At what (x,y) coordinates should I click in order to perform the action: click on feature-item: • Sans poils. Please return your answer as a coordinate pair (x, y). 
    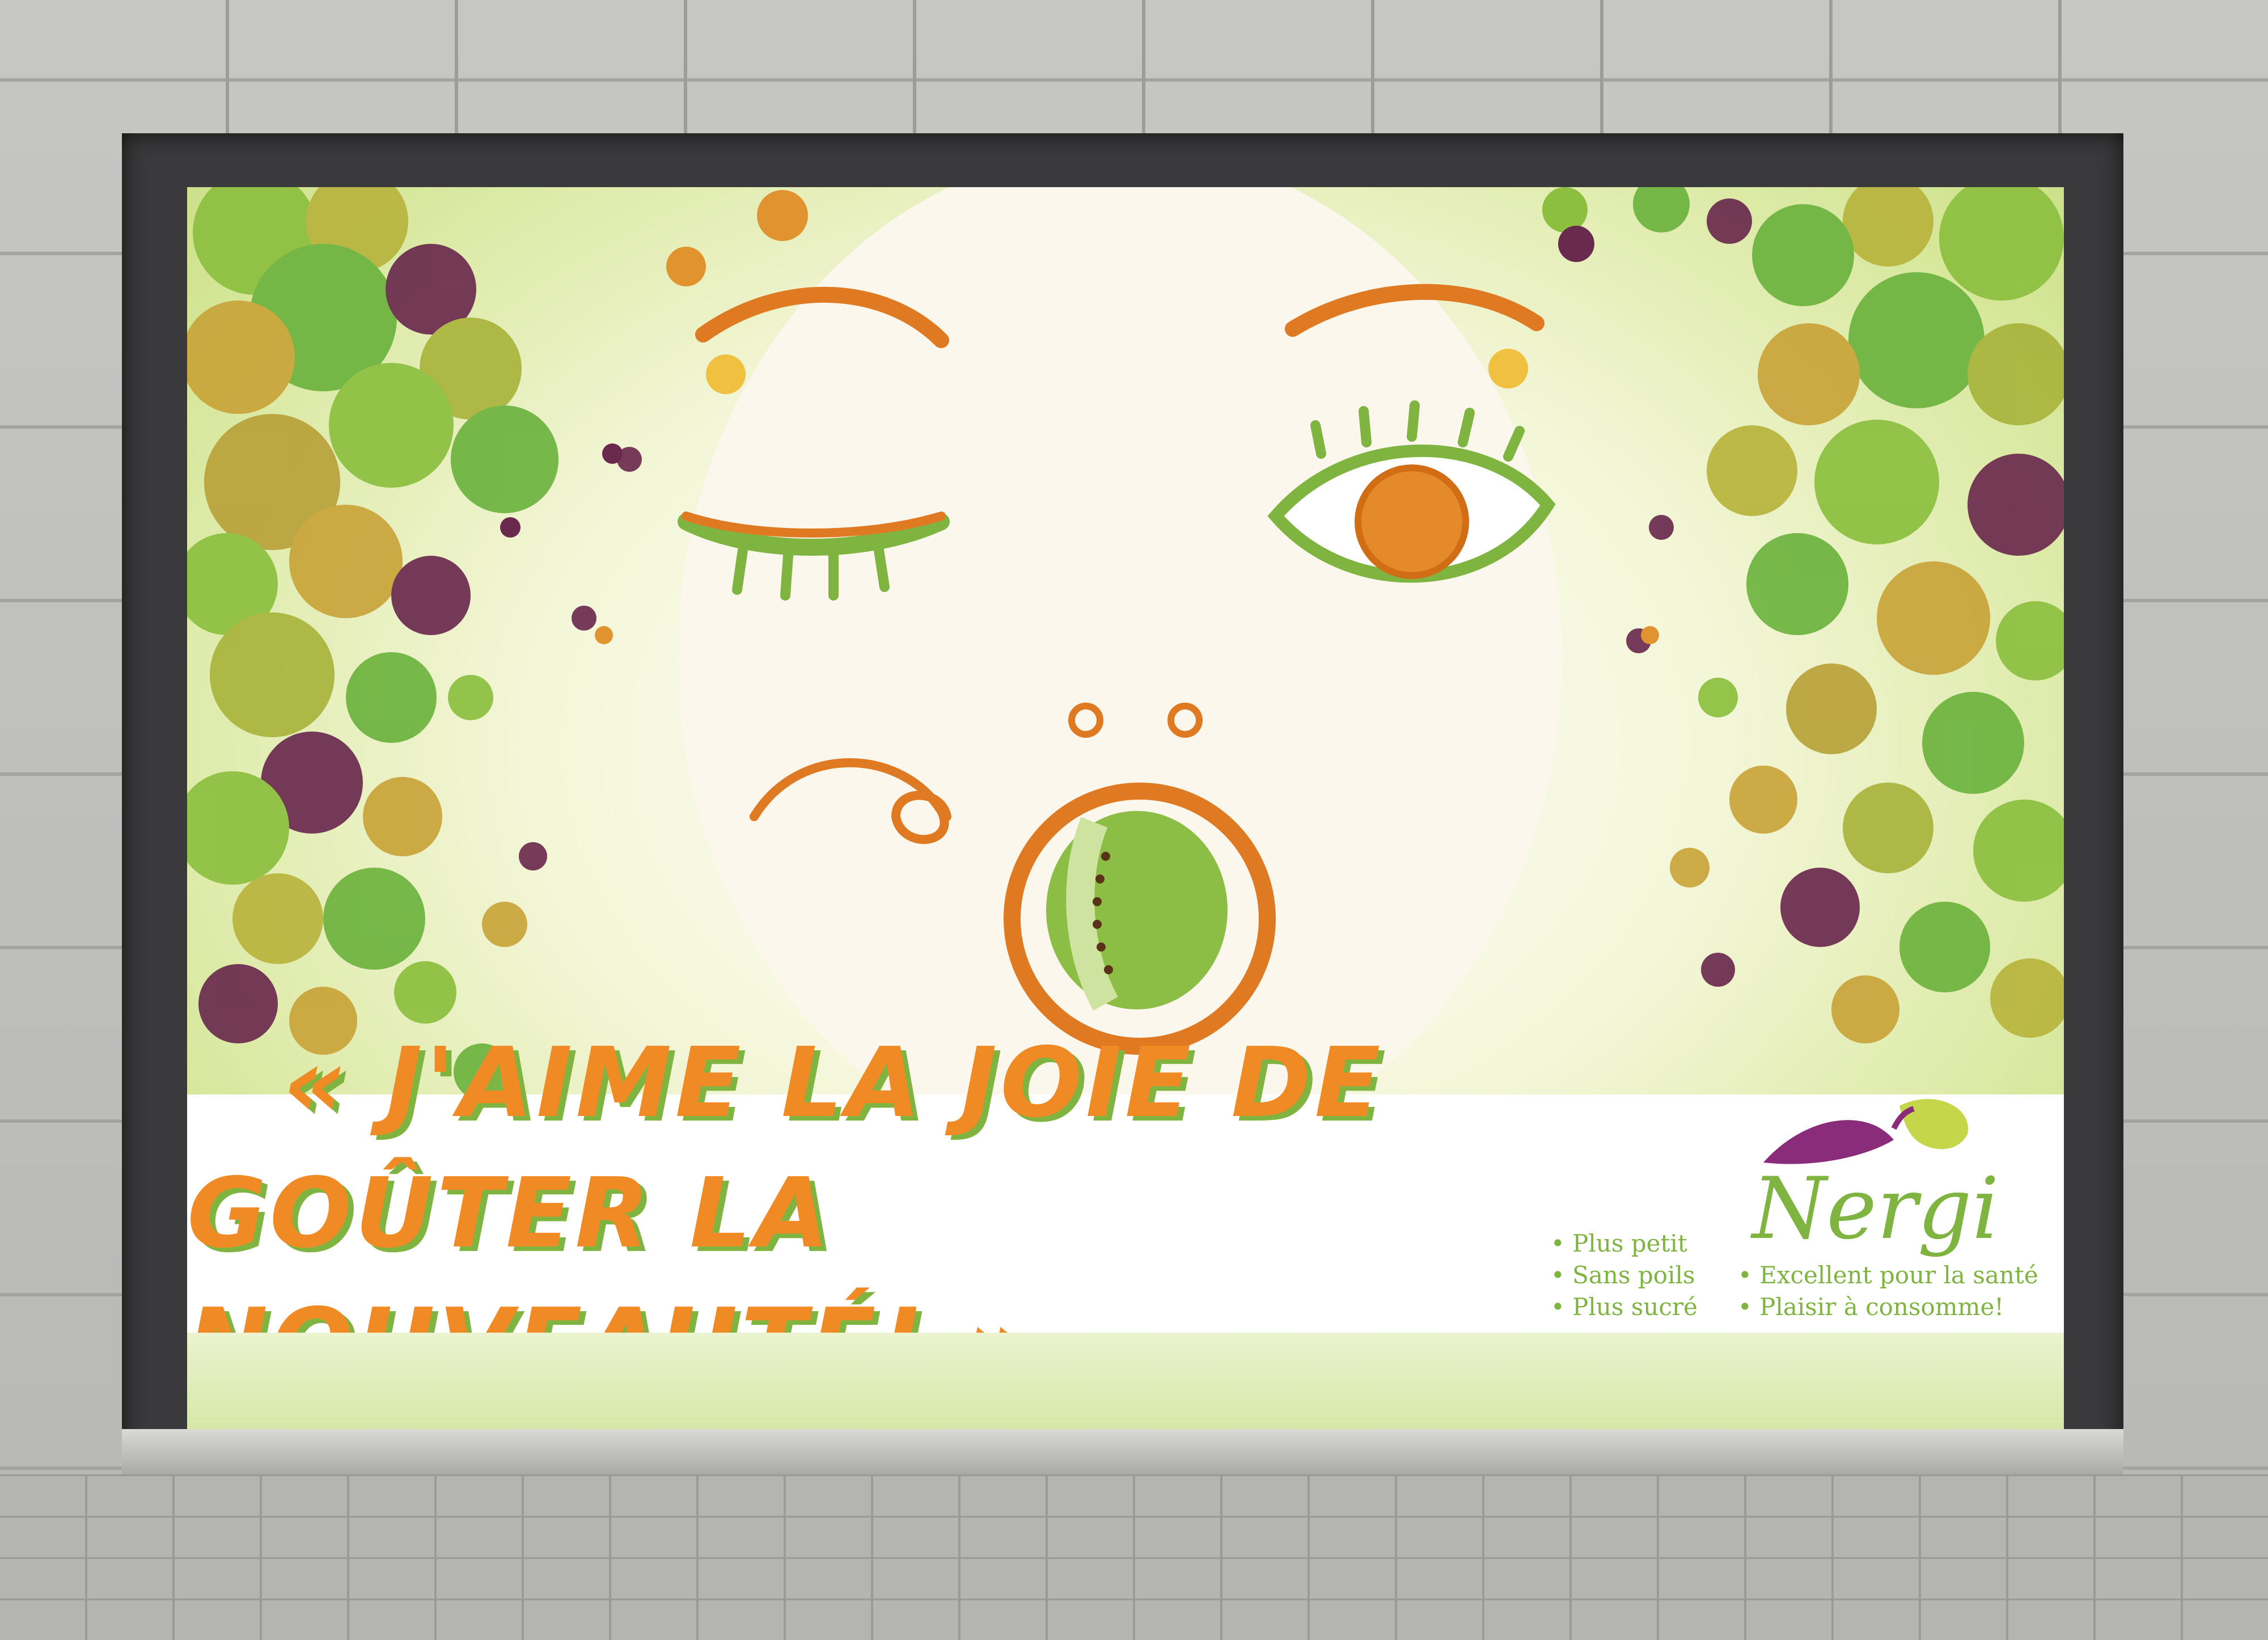
    Looking at the image, I should click on (1623, 1275).